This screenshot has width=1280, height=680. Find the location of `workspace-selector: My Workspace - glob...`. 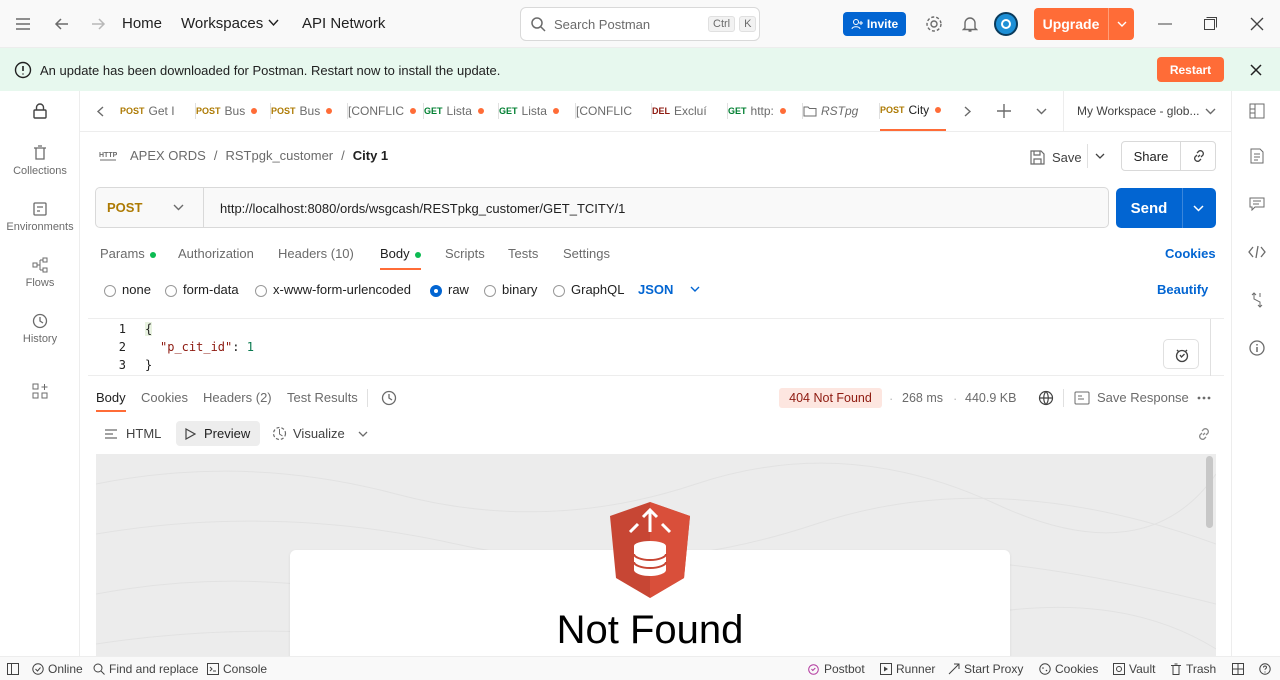

workspace-selector: My Workspace - glob... is located at coordinates (1138, 111).